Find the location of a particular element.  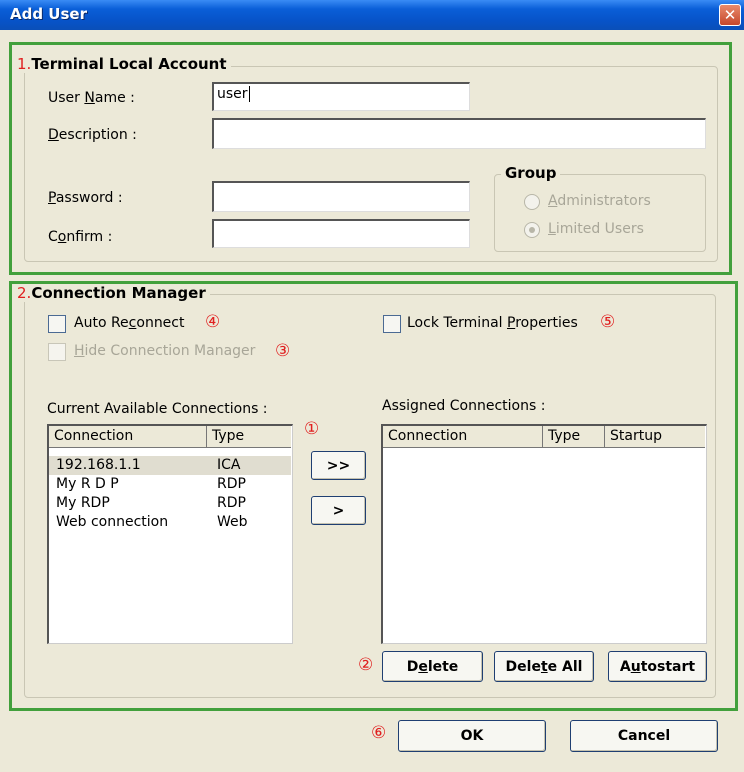

terminal-section-title: 1.Terminal Local Account is located at coordinates (122, 64).